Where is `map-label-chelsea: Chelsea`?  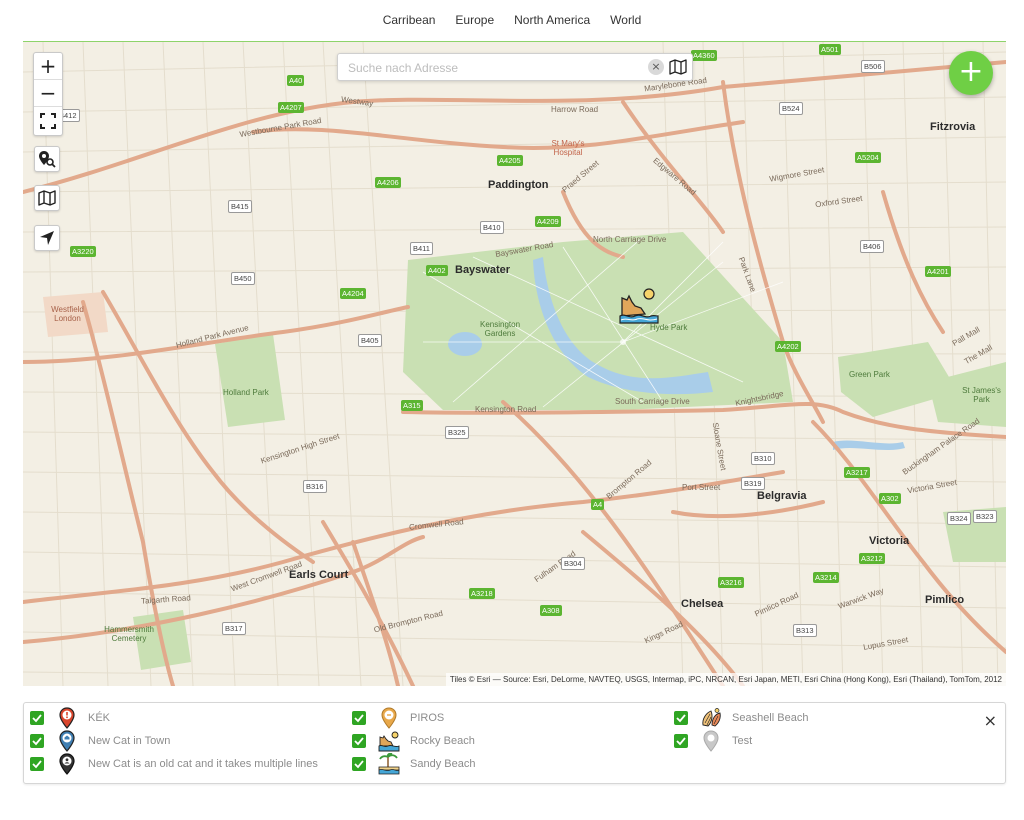 map-label-chelsea: Chelsea is located at coordinates (702, 604).